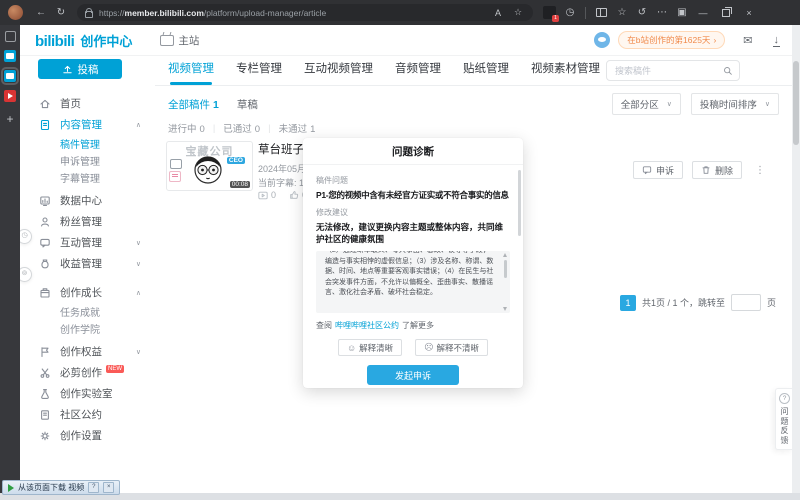 Image resolution: width=800 pixels, height=500 pixels. Describe the element at coordinates (505, 255) in the screenshot. I see `scroll-up-arrow-icon` at that location.